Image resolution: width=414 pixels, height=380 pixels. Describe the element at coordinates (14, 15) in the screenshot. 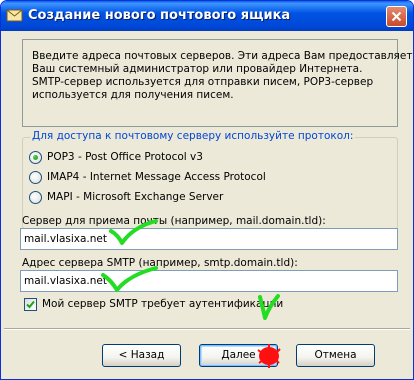

I see `mailbox-icon` at that location.